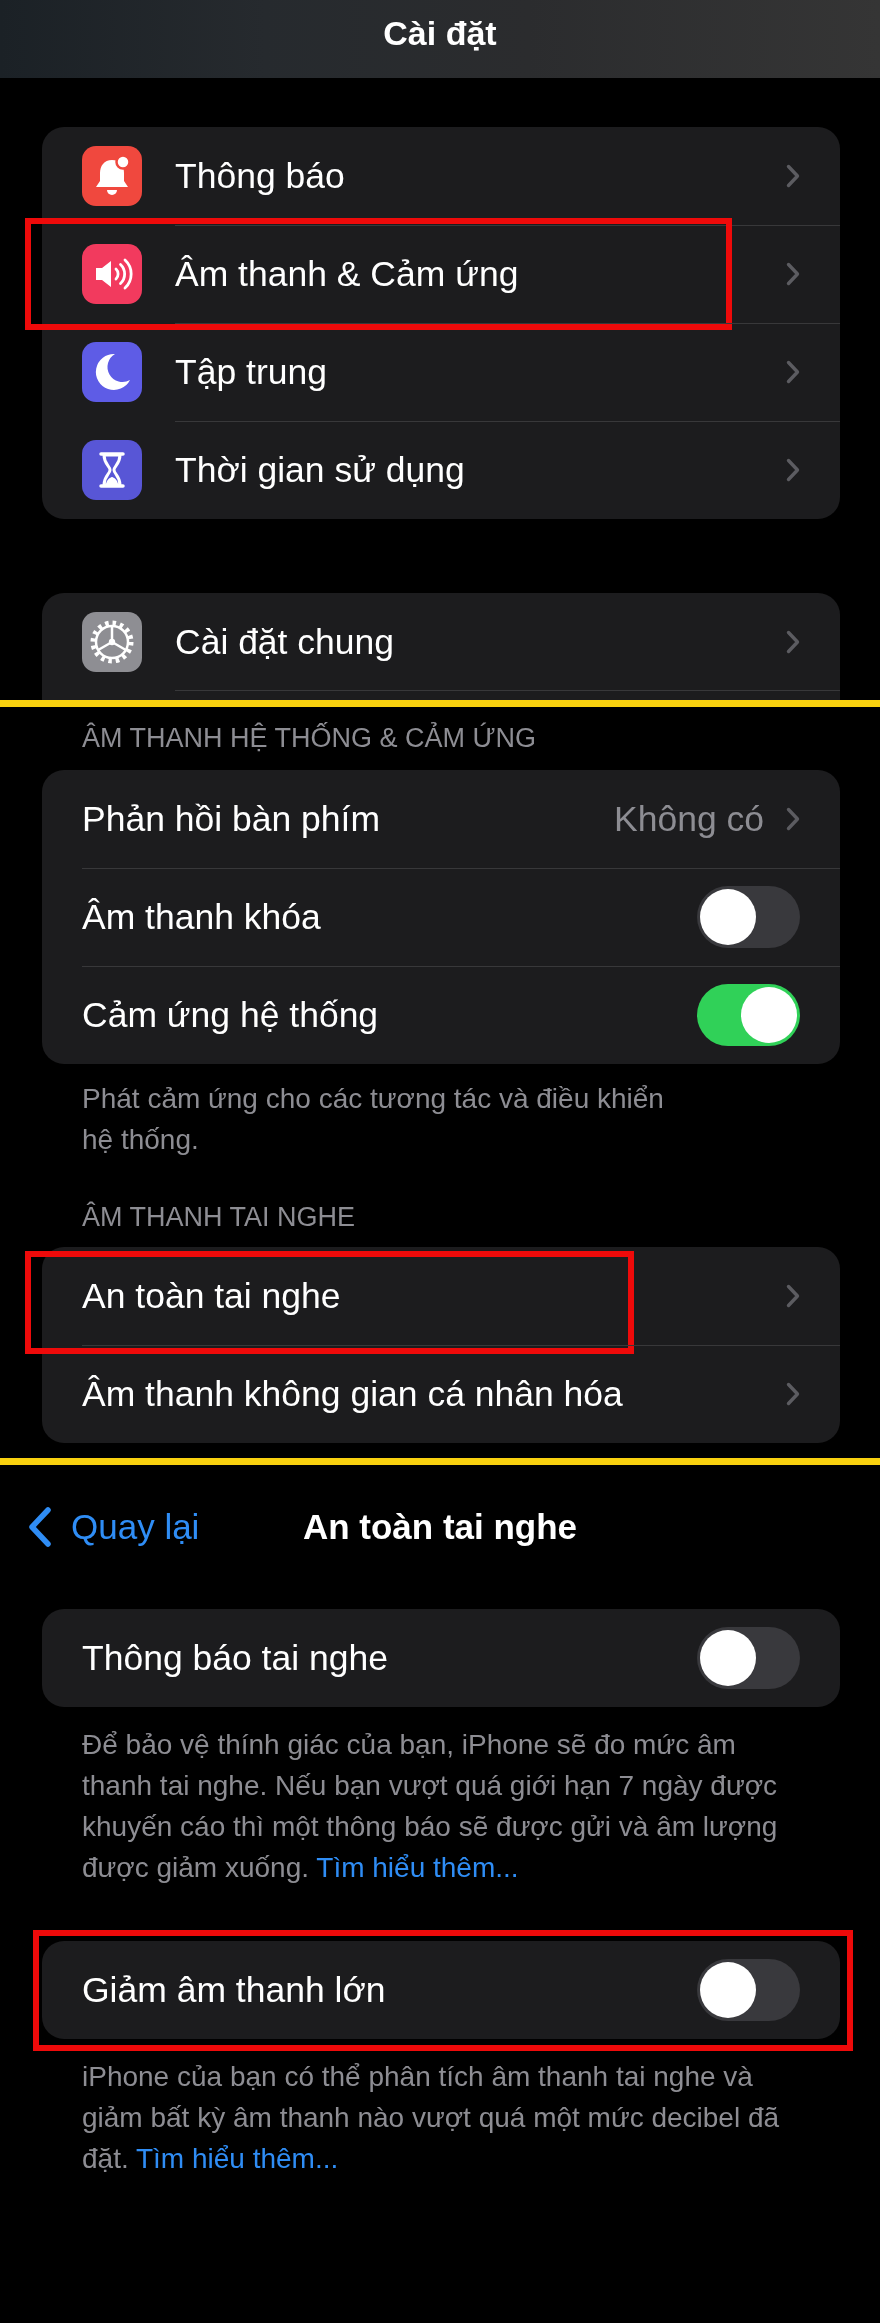 This screenshot has height=2323, width=880. What do you see at coordinates (440, 1527) in the screenshot?
I see `screen-title: An toàn tai nghe` at bounding box center [440, 1527].